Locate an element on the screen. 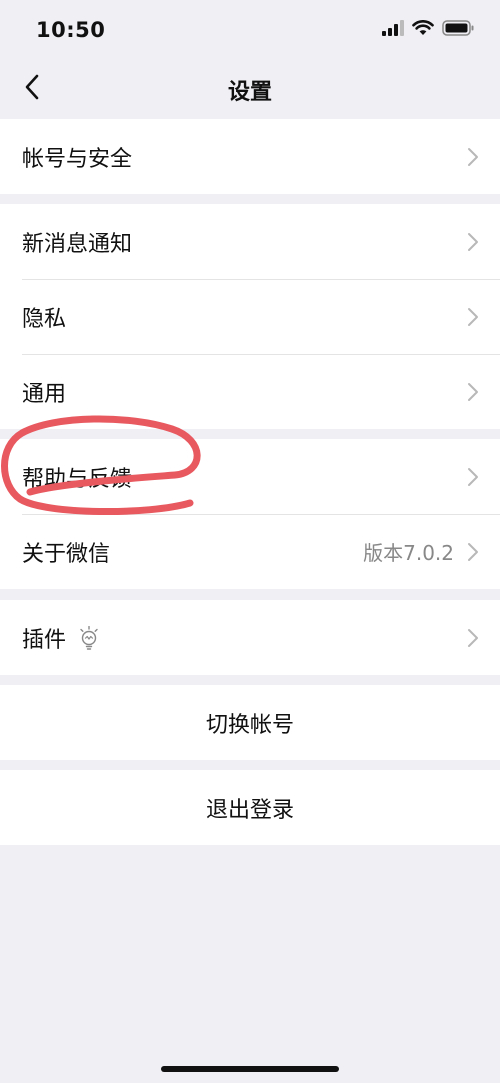 The height and width of the screenshot is (1083, 500). status-bar: 10:50 is located at coordinates (250, 30).